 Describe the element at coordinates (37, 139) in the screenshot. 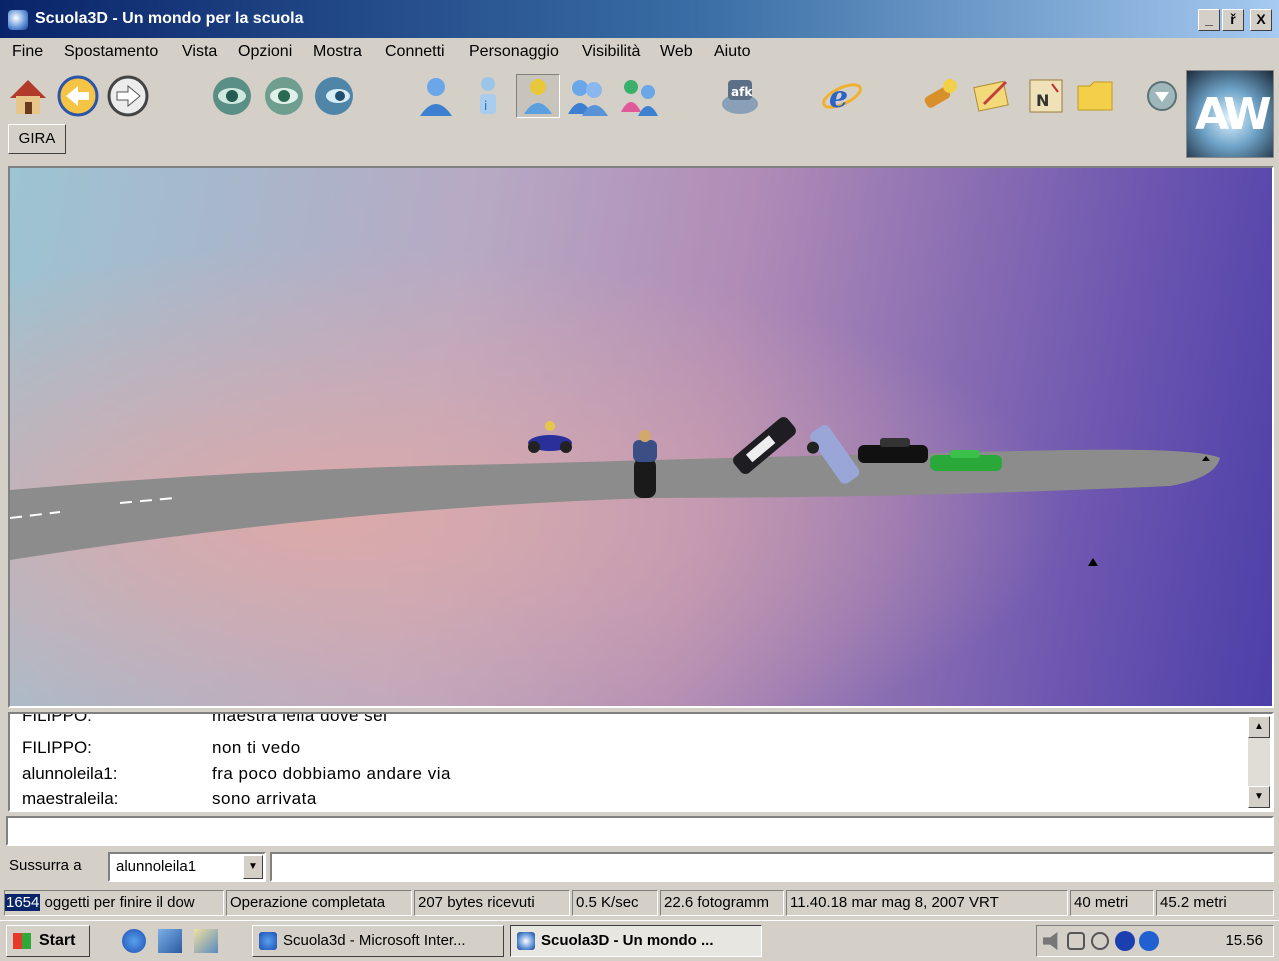

I see `gira-button: GIRA` at that location.